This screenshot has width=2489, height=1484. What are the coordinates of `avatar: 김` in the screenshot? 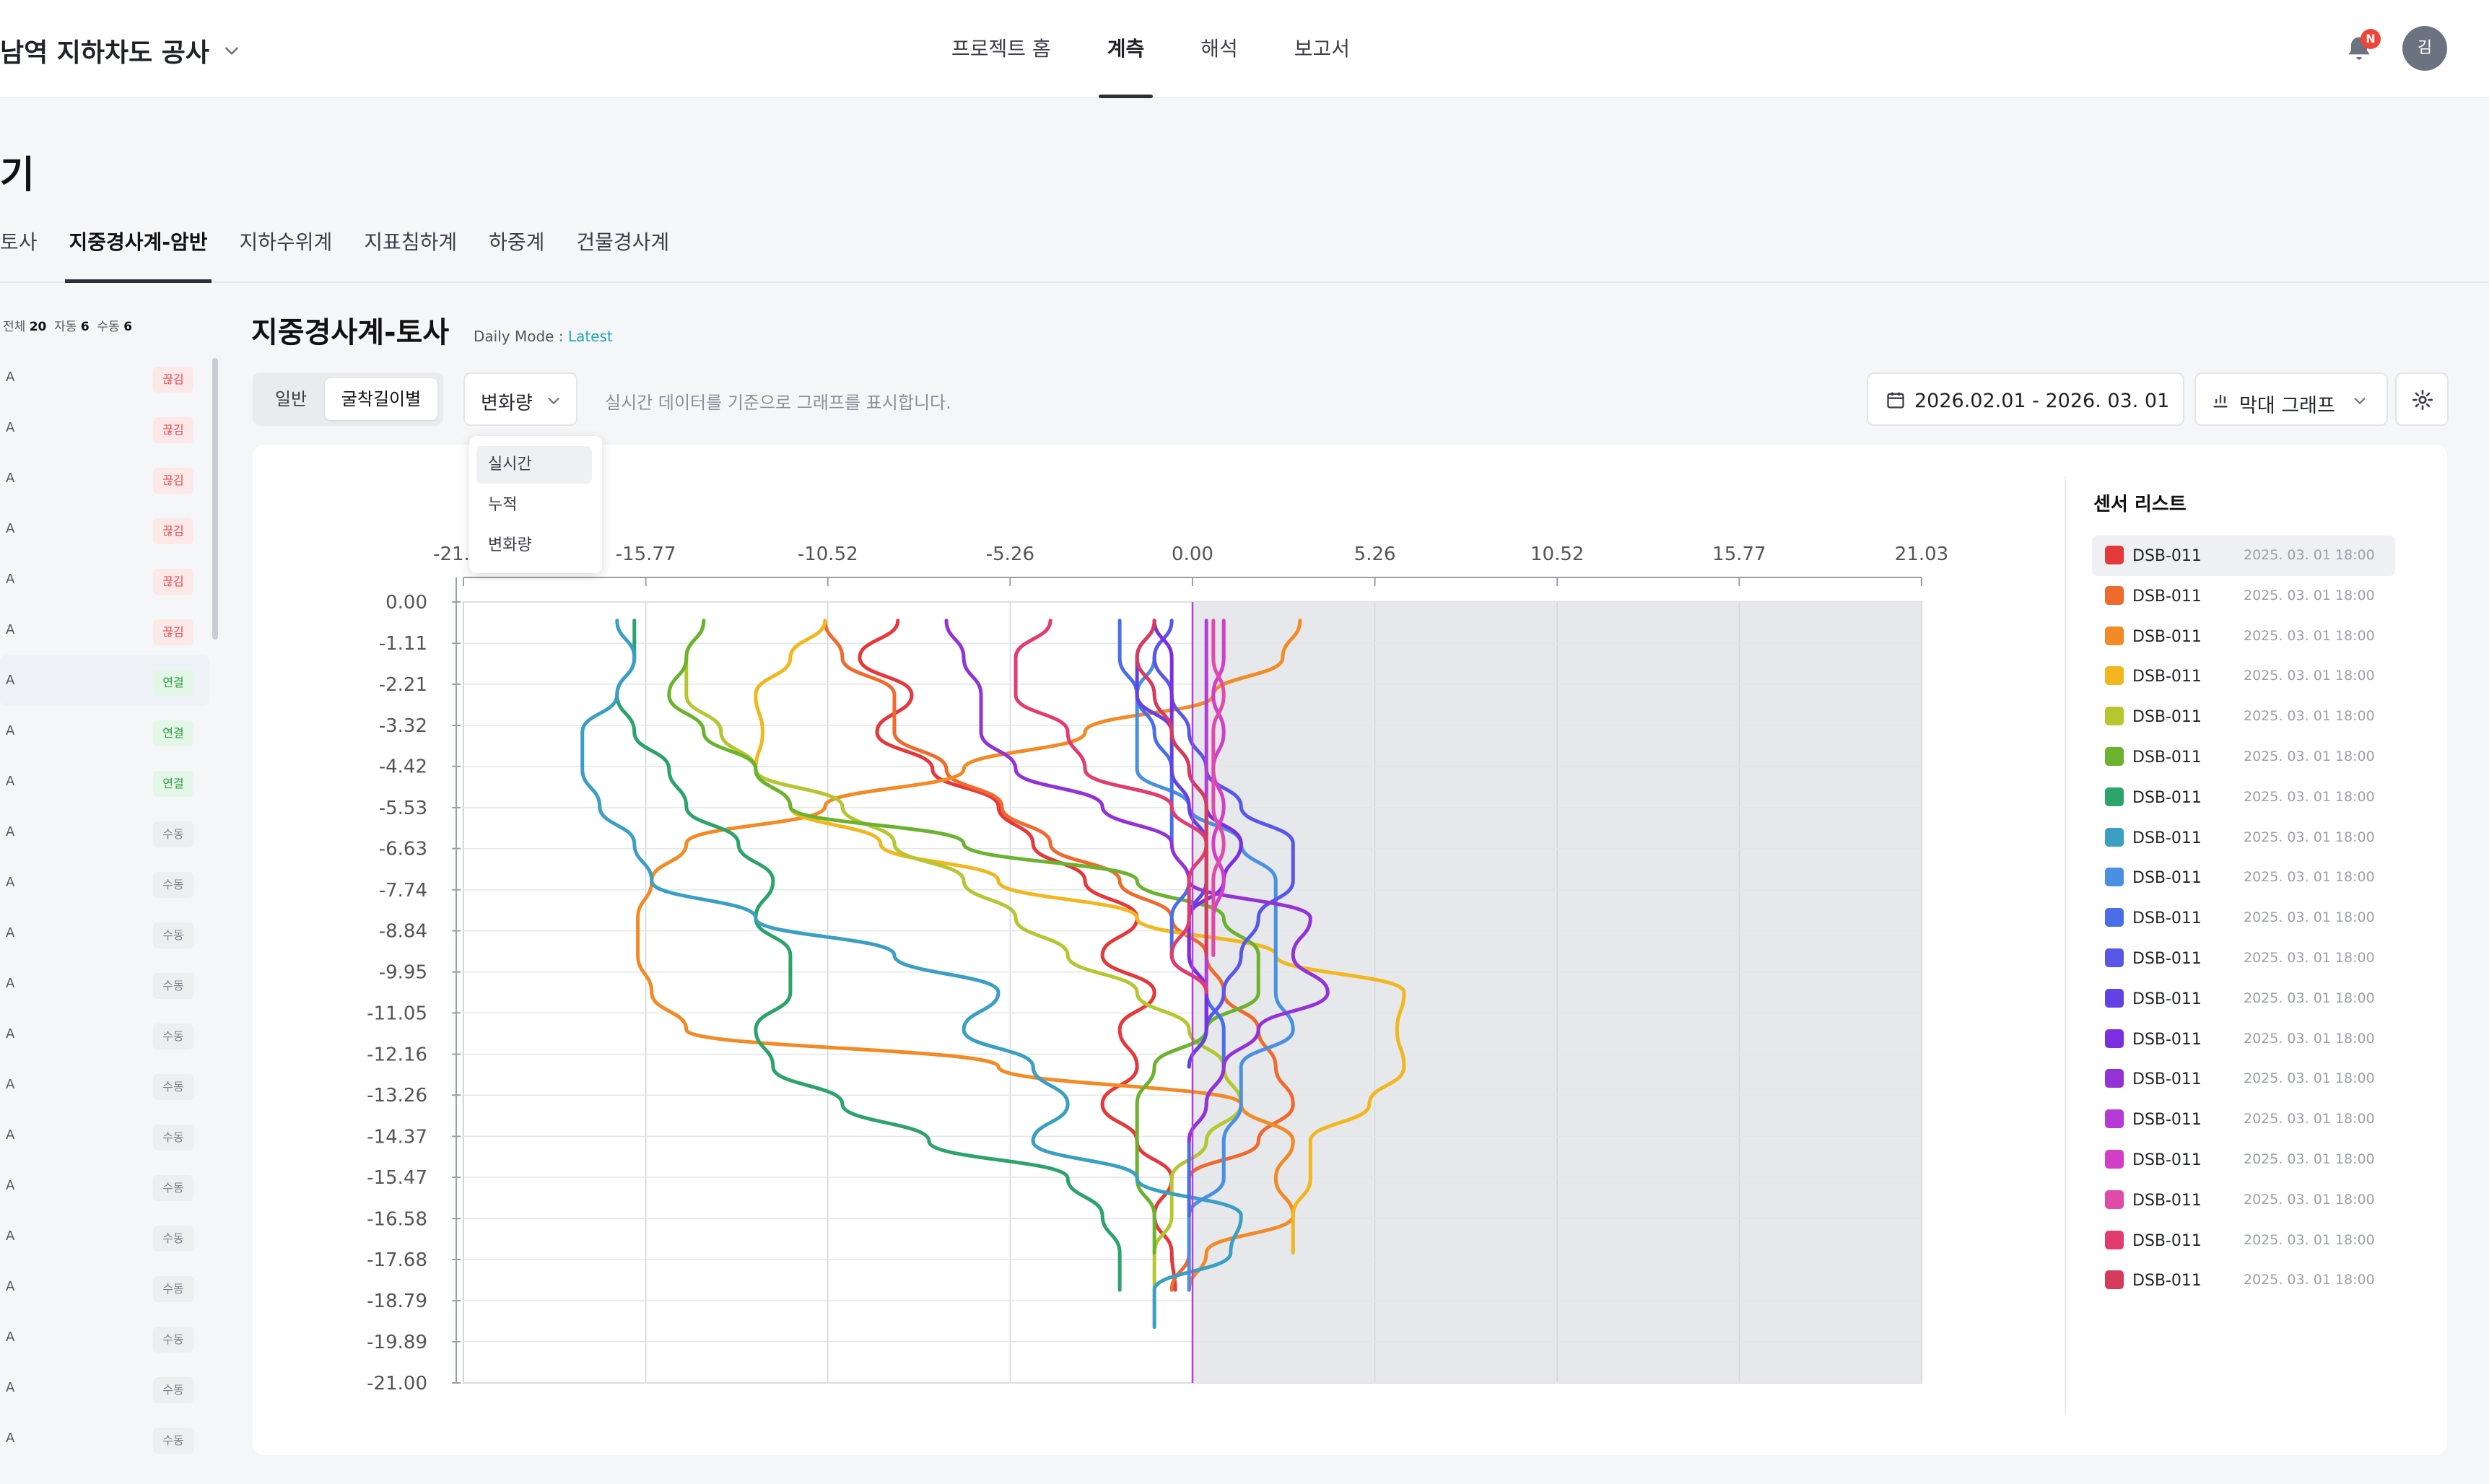 It's located at (2424, 48).